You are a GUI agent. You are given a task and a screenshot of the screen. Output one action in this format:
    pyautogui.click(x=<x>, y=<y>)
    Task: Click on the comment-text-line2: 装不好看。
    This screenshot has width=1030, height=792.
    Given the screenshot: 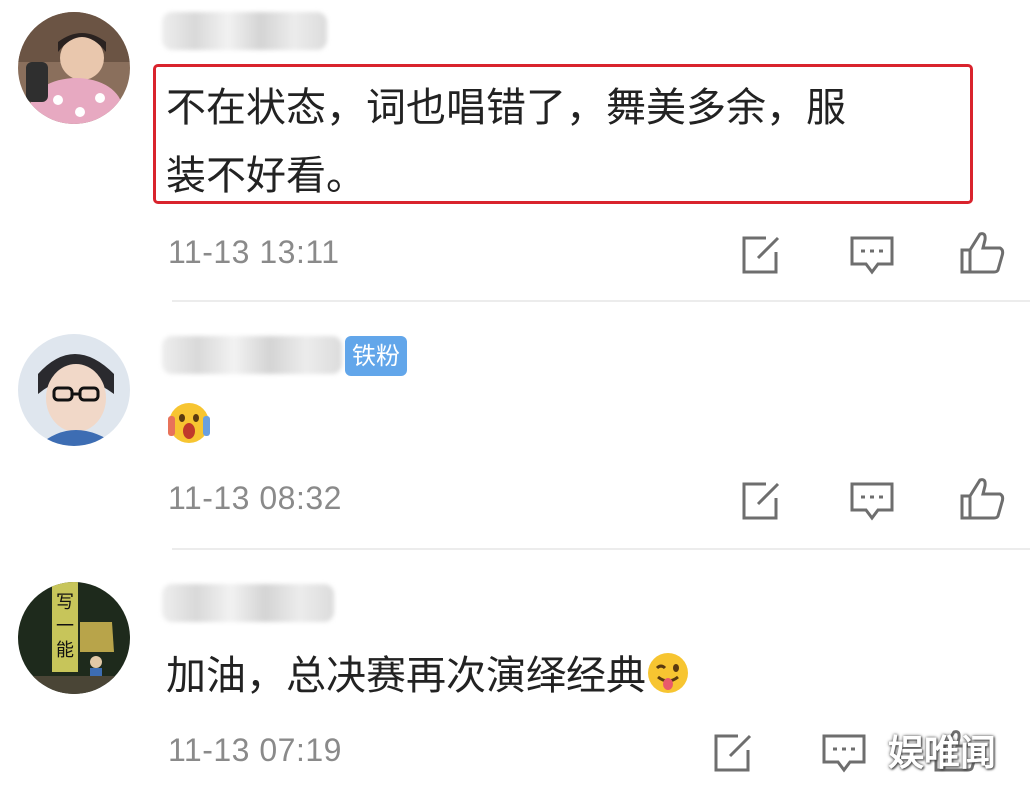 What is the action you would take?
    pyautogui.click(x=266, y=176)
    